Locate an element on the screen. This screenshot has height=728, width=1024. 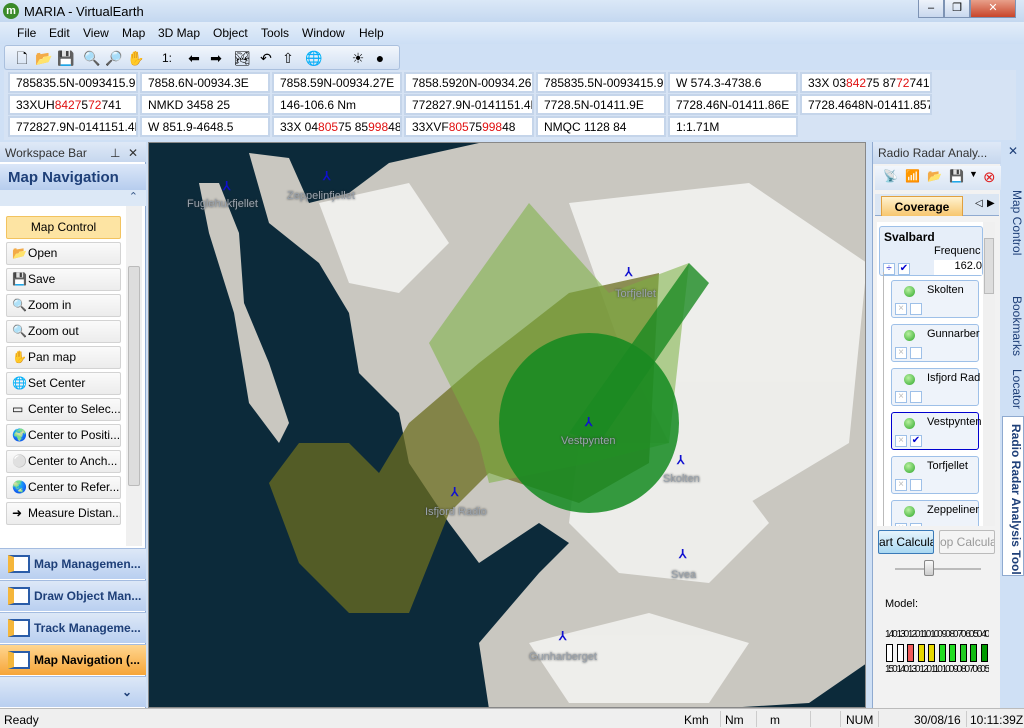
nav-button-open: 📂Open is located at coordinates (63, 253).